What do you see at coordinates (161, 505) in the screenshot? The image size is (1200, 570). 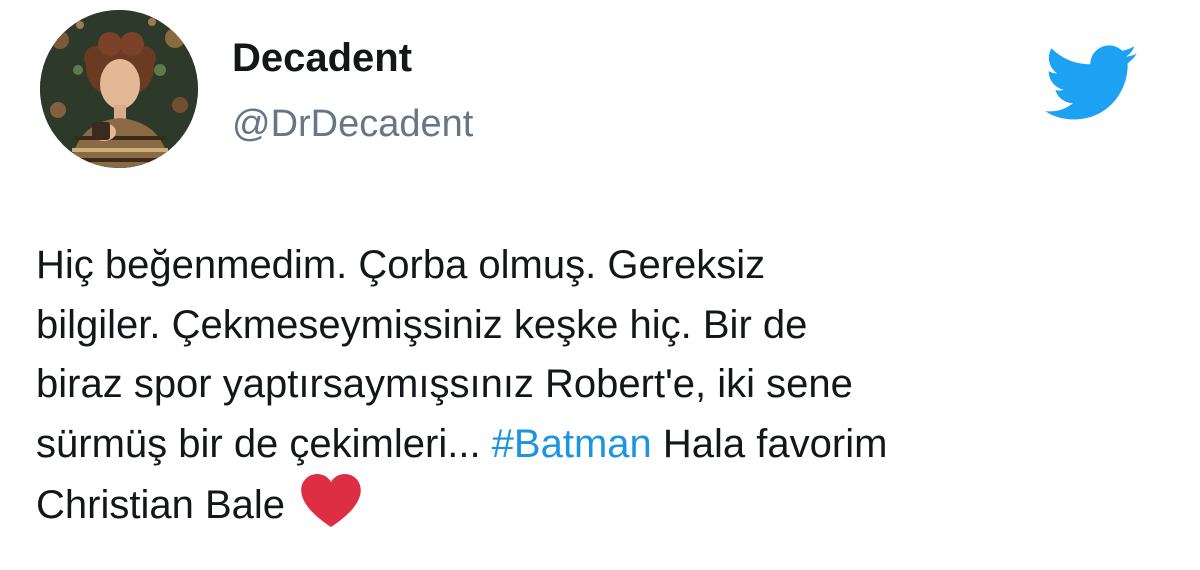 I see `tweet-text-segment: Christian Bale` at bounding box center [161, 505].